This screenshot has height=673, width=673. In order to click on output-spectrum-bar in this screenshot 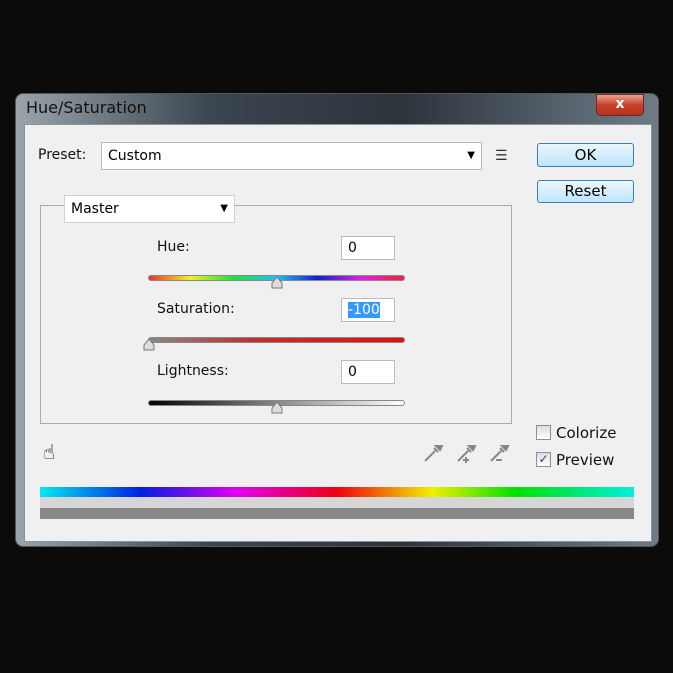, I will do `click(337, 513)`.